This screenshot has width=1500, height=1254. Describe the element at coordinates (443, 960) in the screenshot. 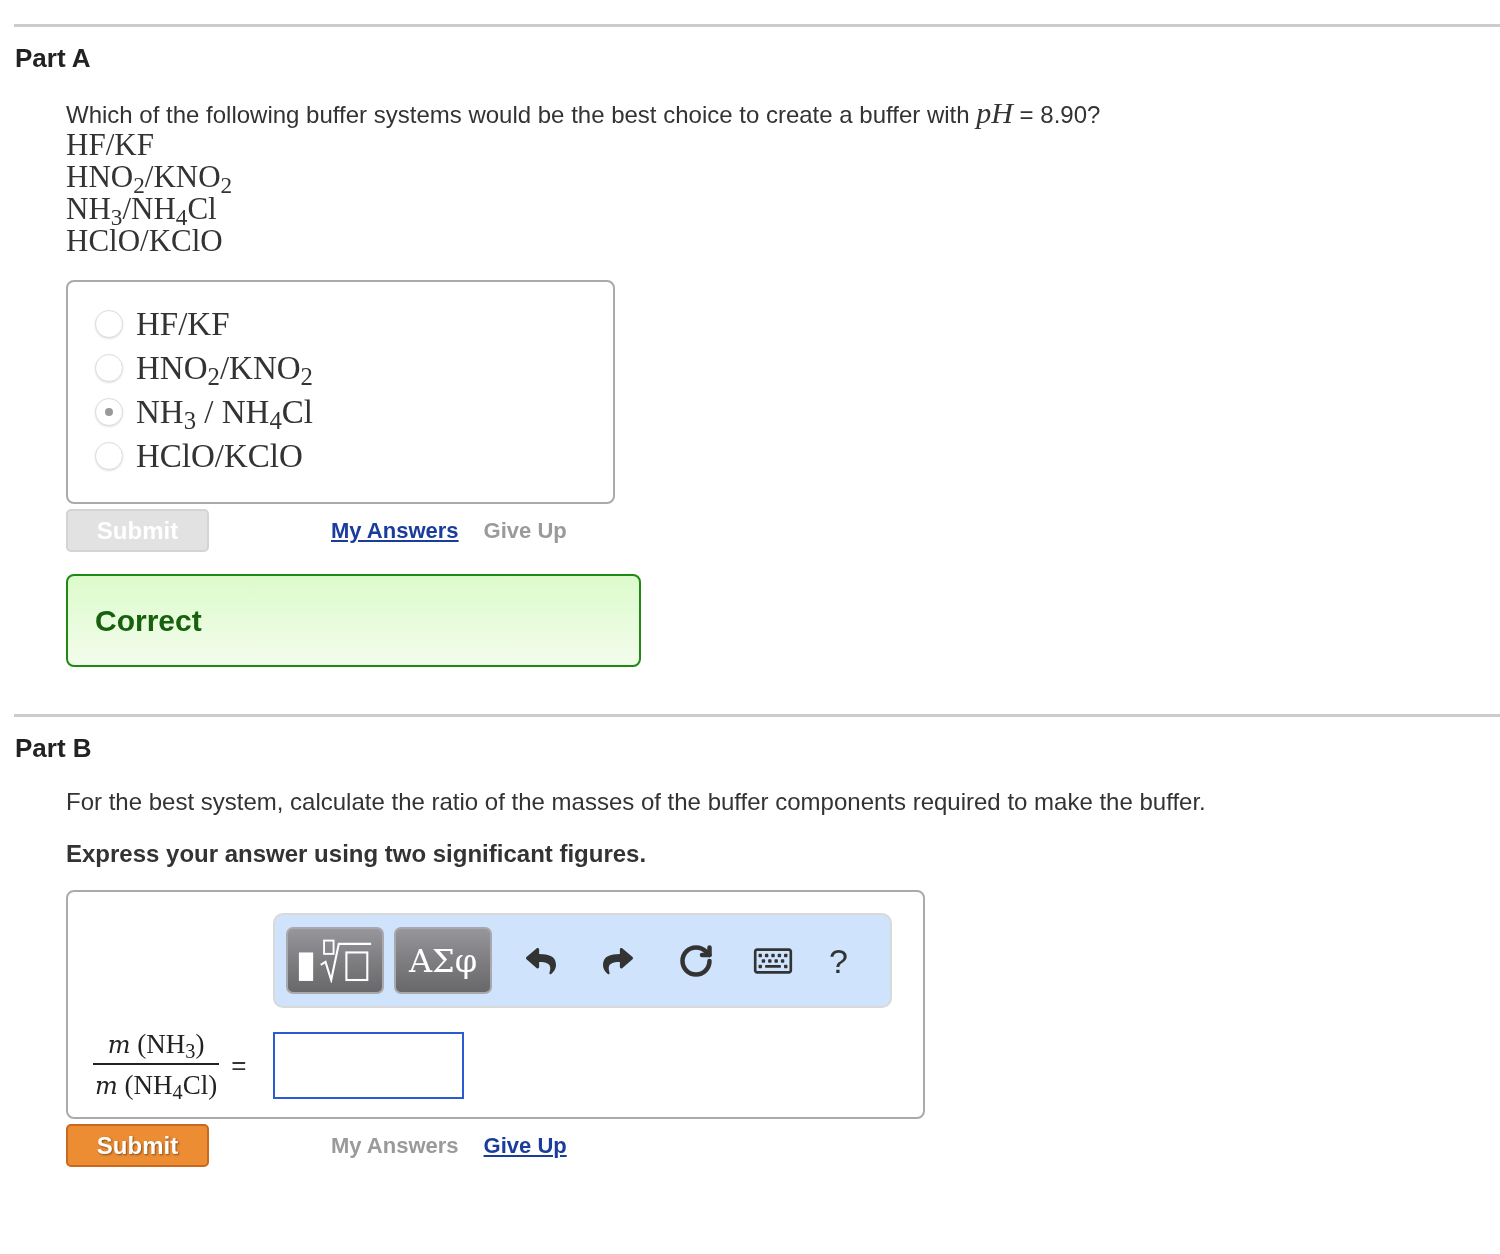

I see `symbols-button: ΑΣφ` at that location.